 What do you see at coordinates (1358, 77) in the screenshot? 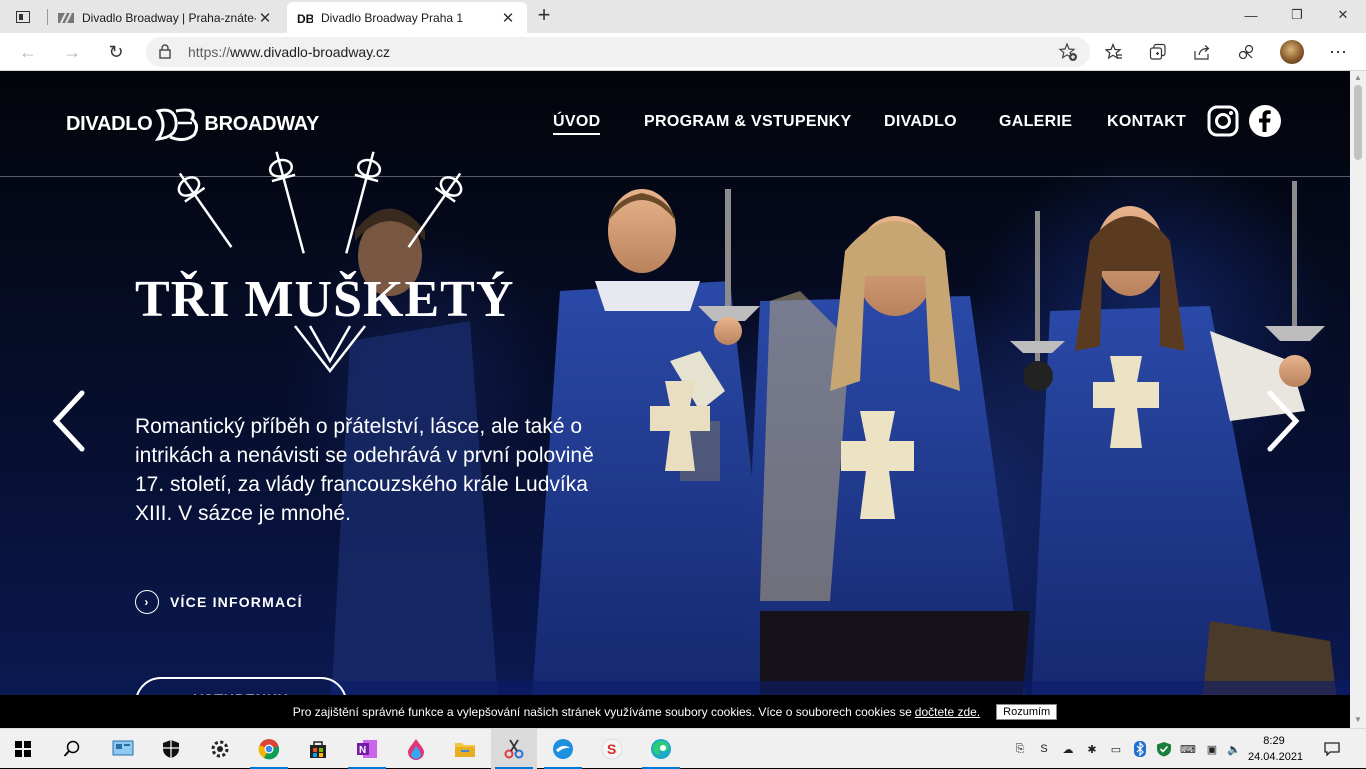
I see `scroll-up-icon: ▲` at bounding box center [1358, 77].